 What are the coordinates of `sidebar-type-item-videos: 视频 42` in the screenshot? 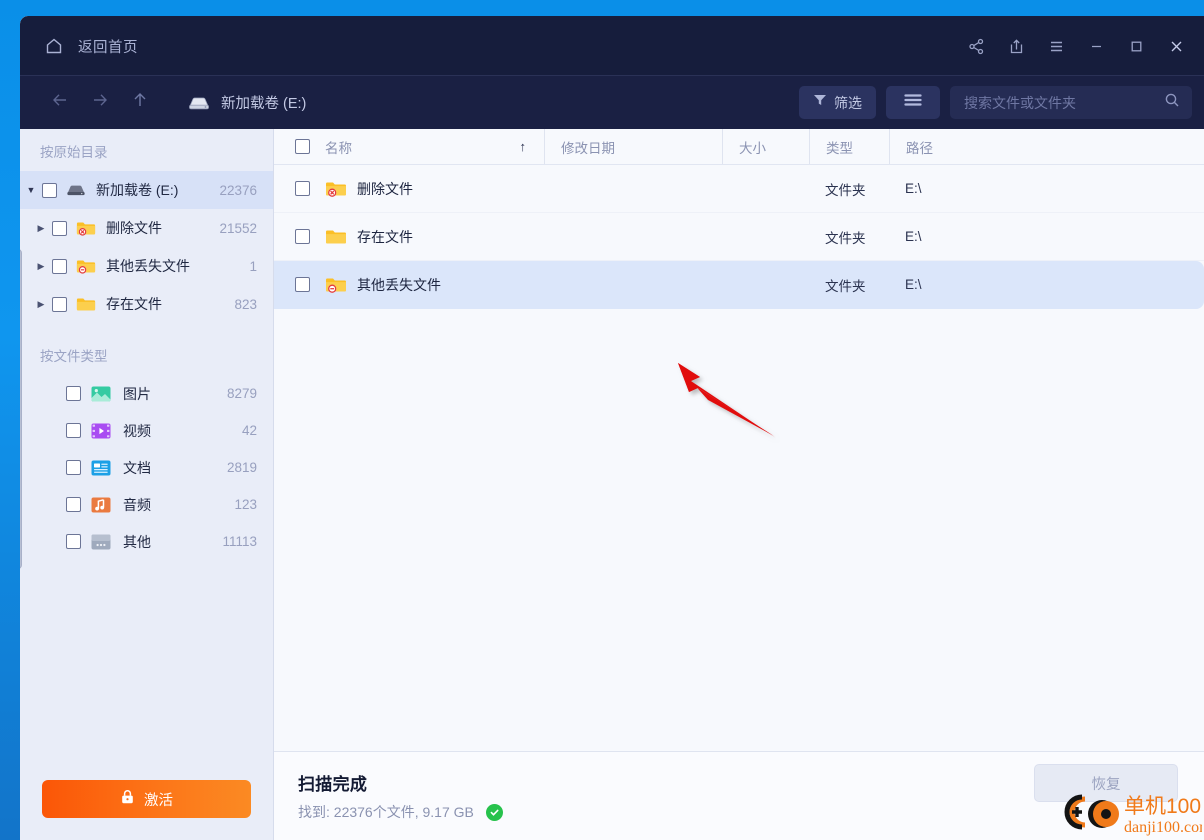 It's located at (146, 430).